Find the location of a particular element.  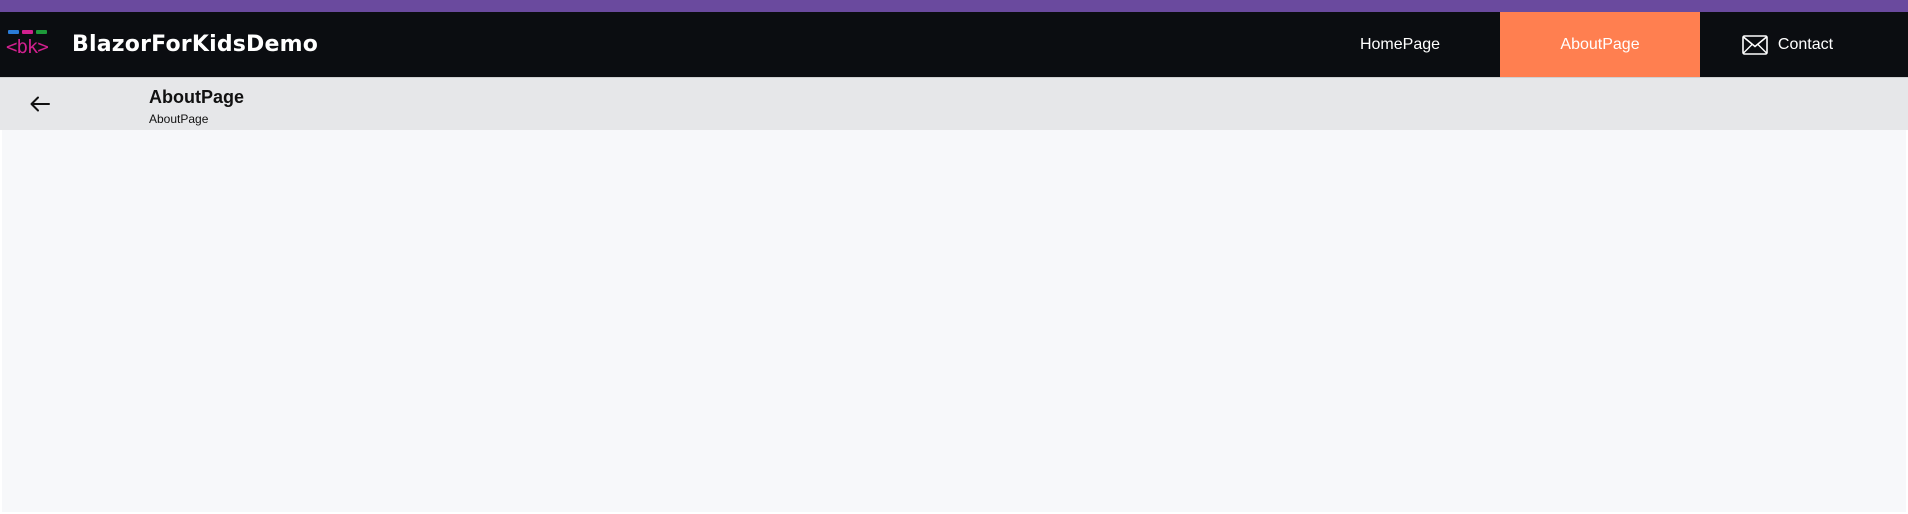

logo-bar-blue is located at coordinates (13, 31).